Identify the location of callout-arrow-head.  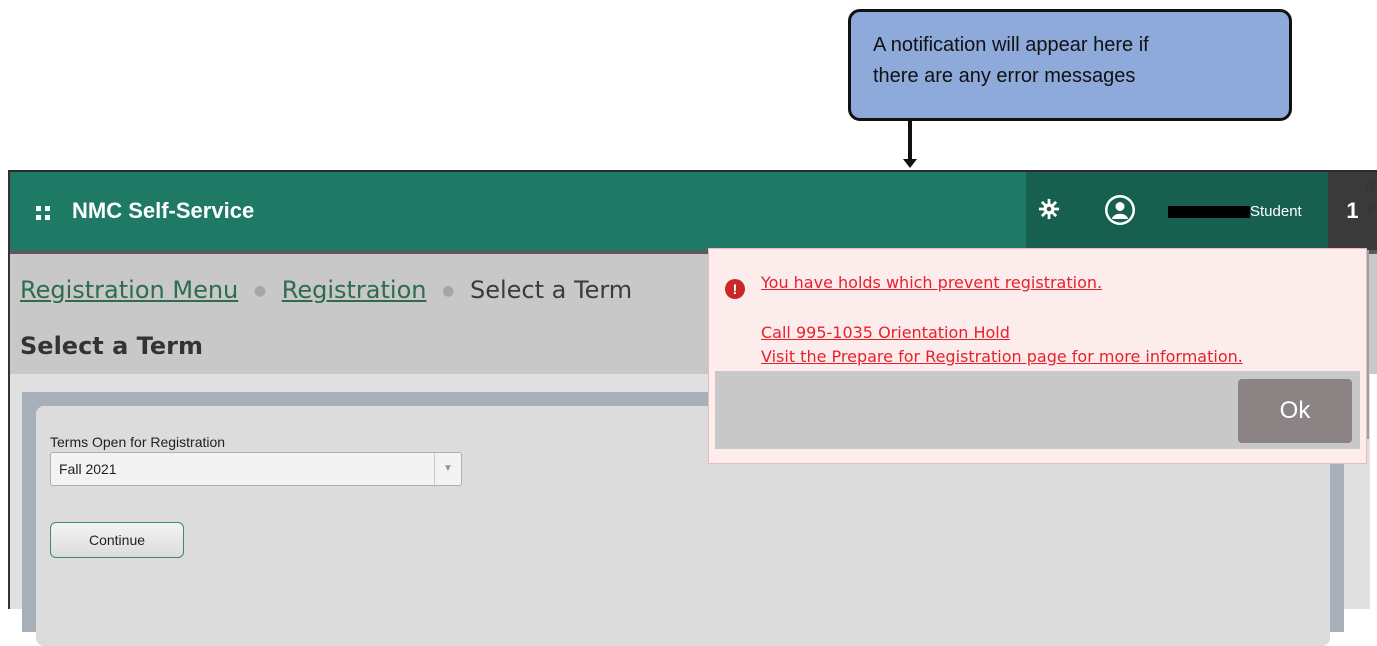
(910, 163).